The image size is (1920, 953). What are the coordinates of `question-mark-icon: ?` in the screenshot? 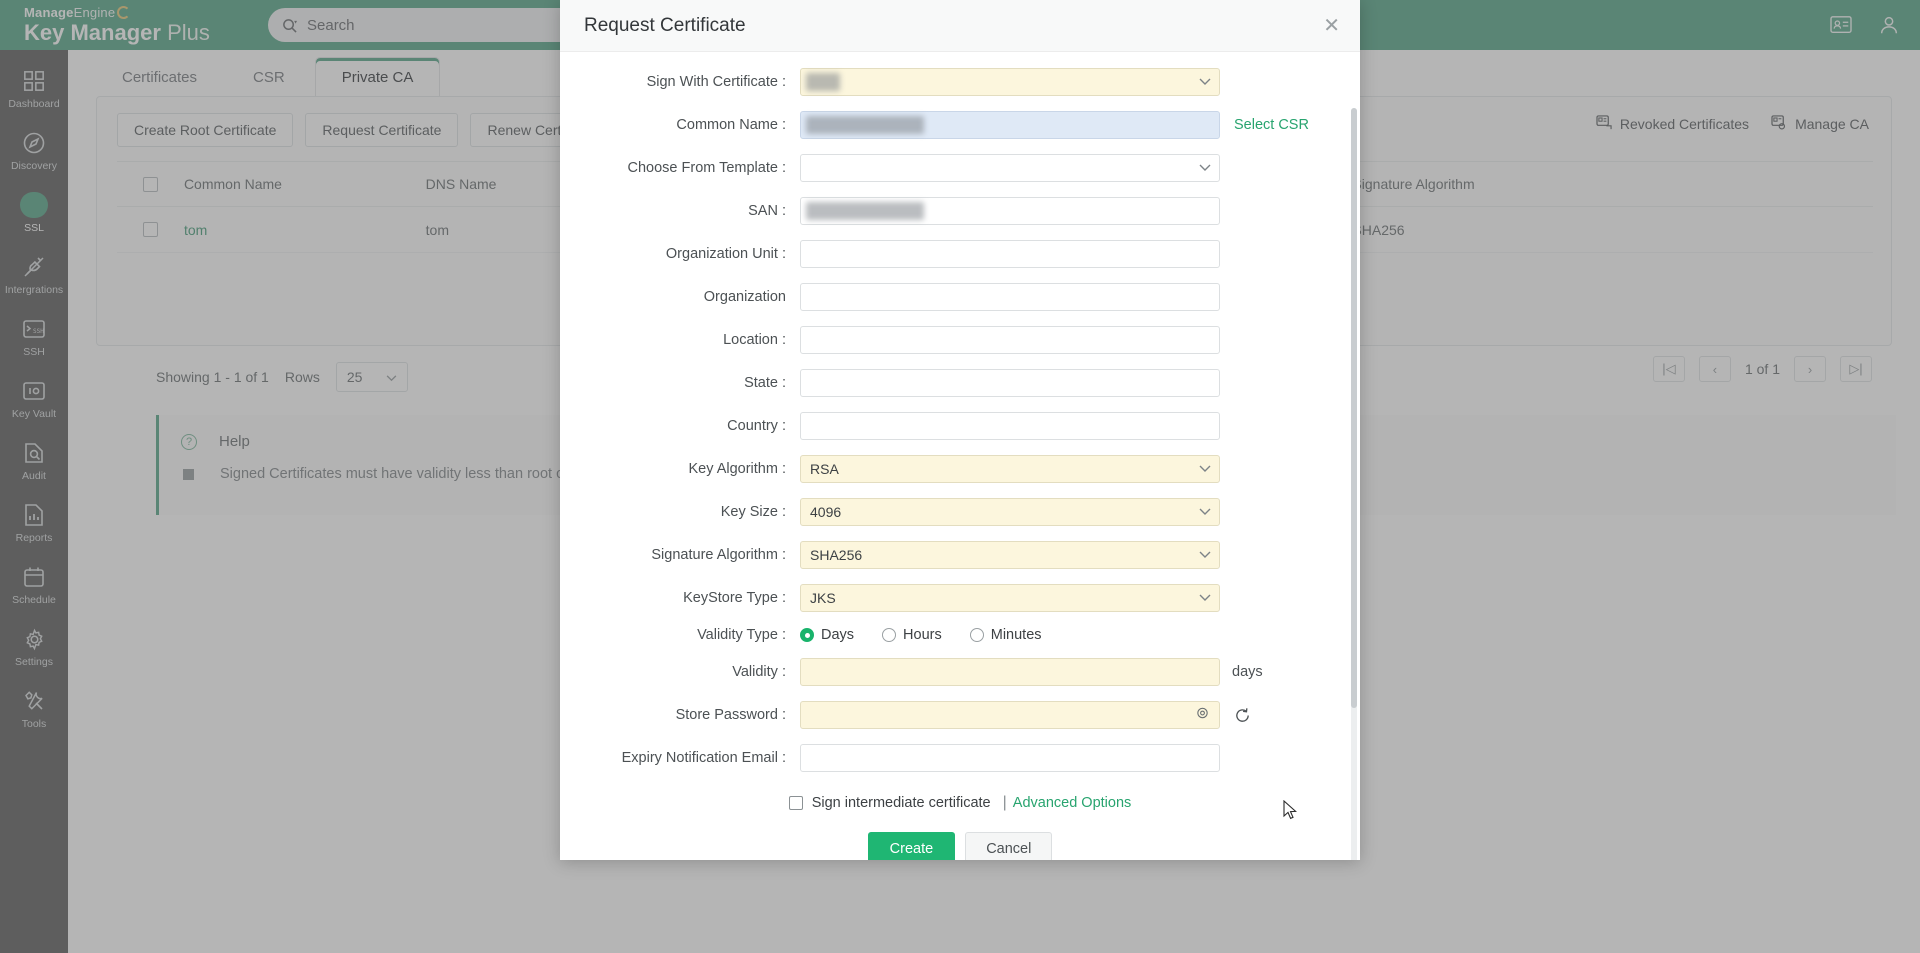 It's located at (189, 441).